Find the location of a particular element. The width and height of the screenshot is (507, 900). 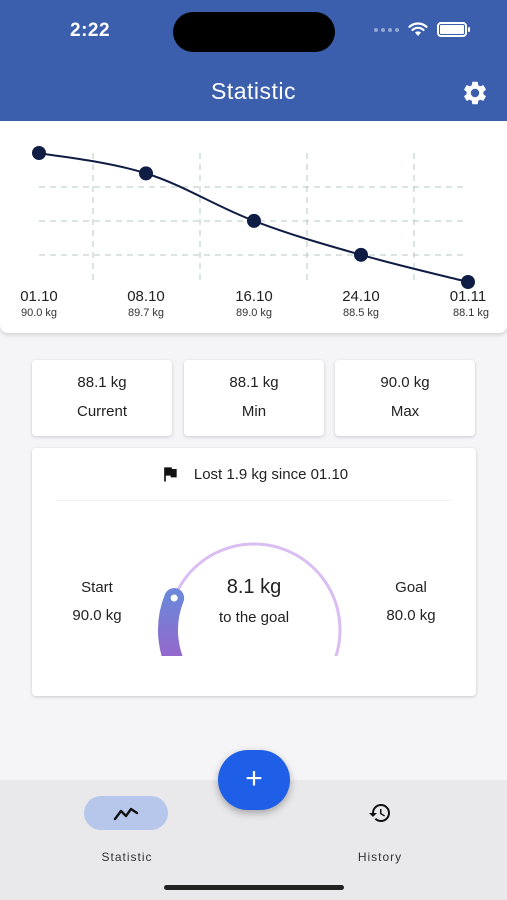

stat-card-min: 88.1 kg Min is located at coordinates (254, 398).